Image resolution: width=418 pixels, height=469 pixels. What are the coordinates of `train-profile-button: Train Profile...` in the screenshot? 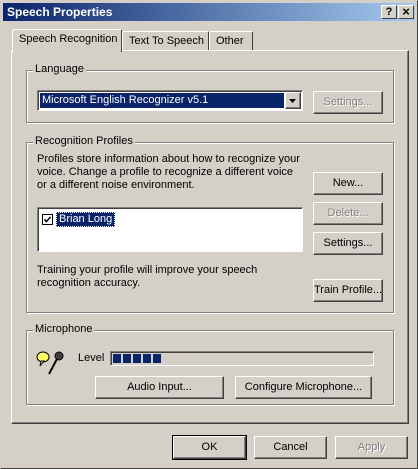 It's located at (348, 290).